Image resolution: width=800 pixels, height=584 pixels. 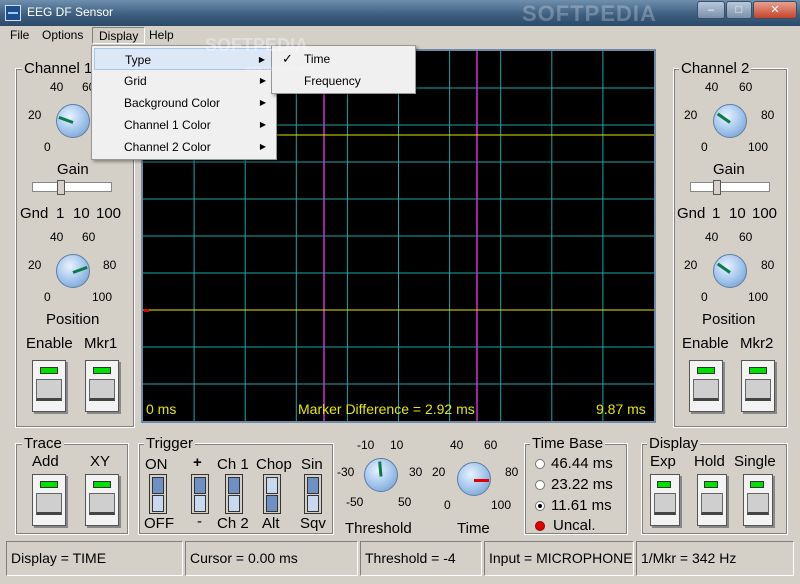 What do you see at coordinates (705, 343) in the screenshot?
I see `ch2-enable-label: Enable` at bounding box center [705, 343].